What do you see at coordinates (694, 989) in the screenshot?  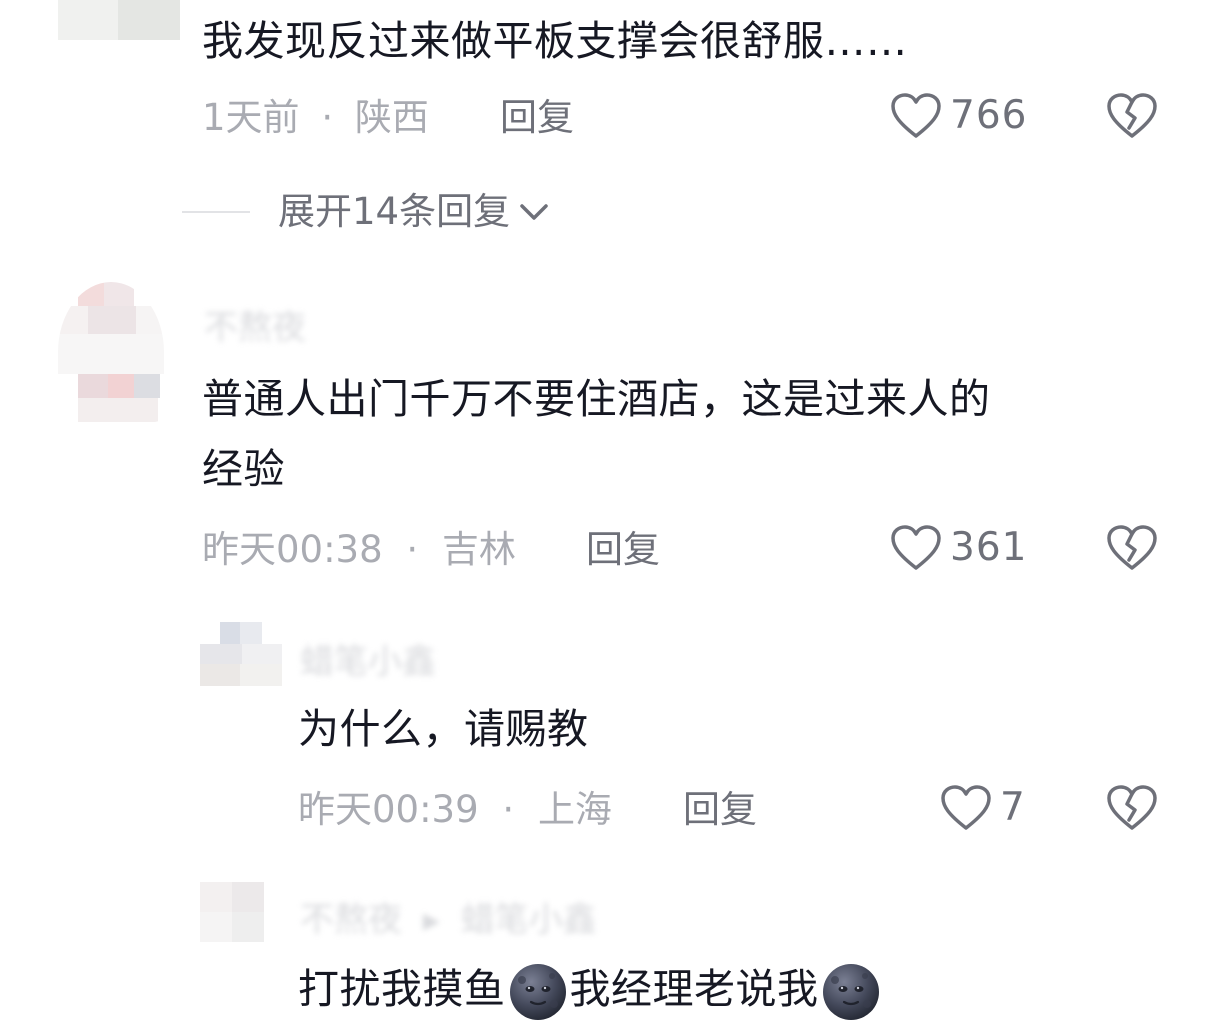 I see `reply-text-part-2: 我经理老说我` at bounding box center [694, 989].